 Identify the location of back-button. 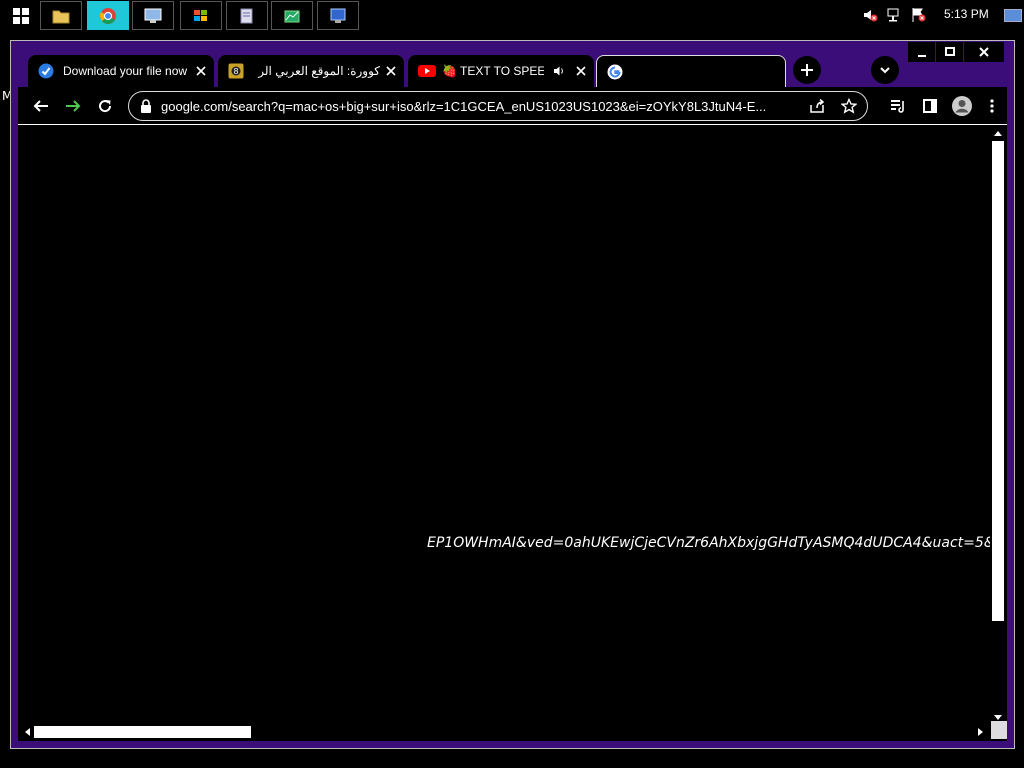
(41, 106).